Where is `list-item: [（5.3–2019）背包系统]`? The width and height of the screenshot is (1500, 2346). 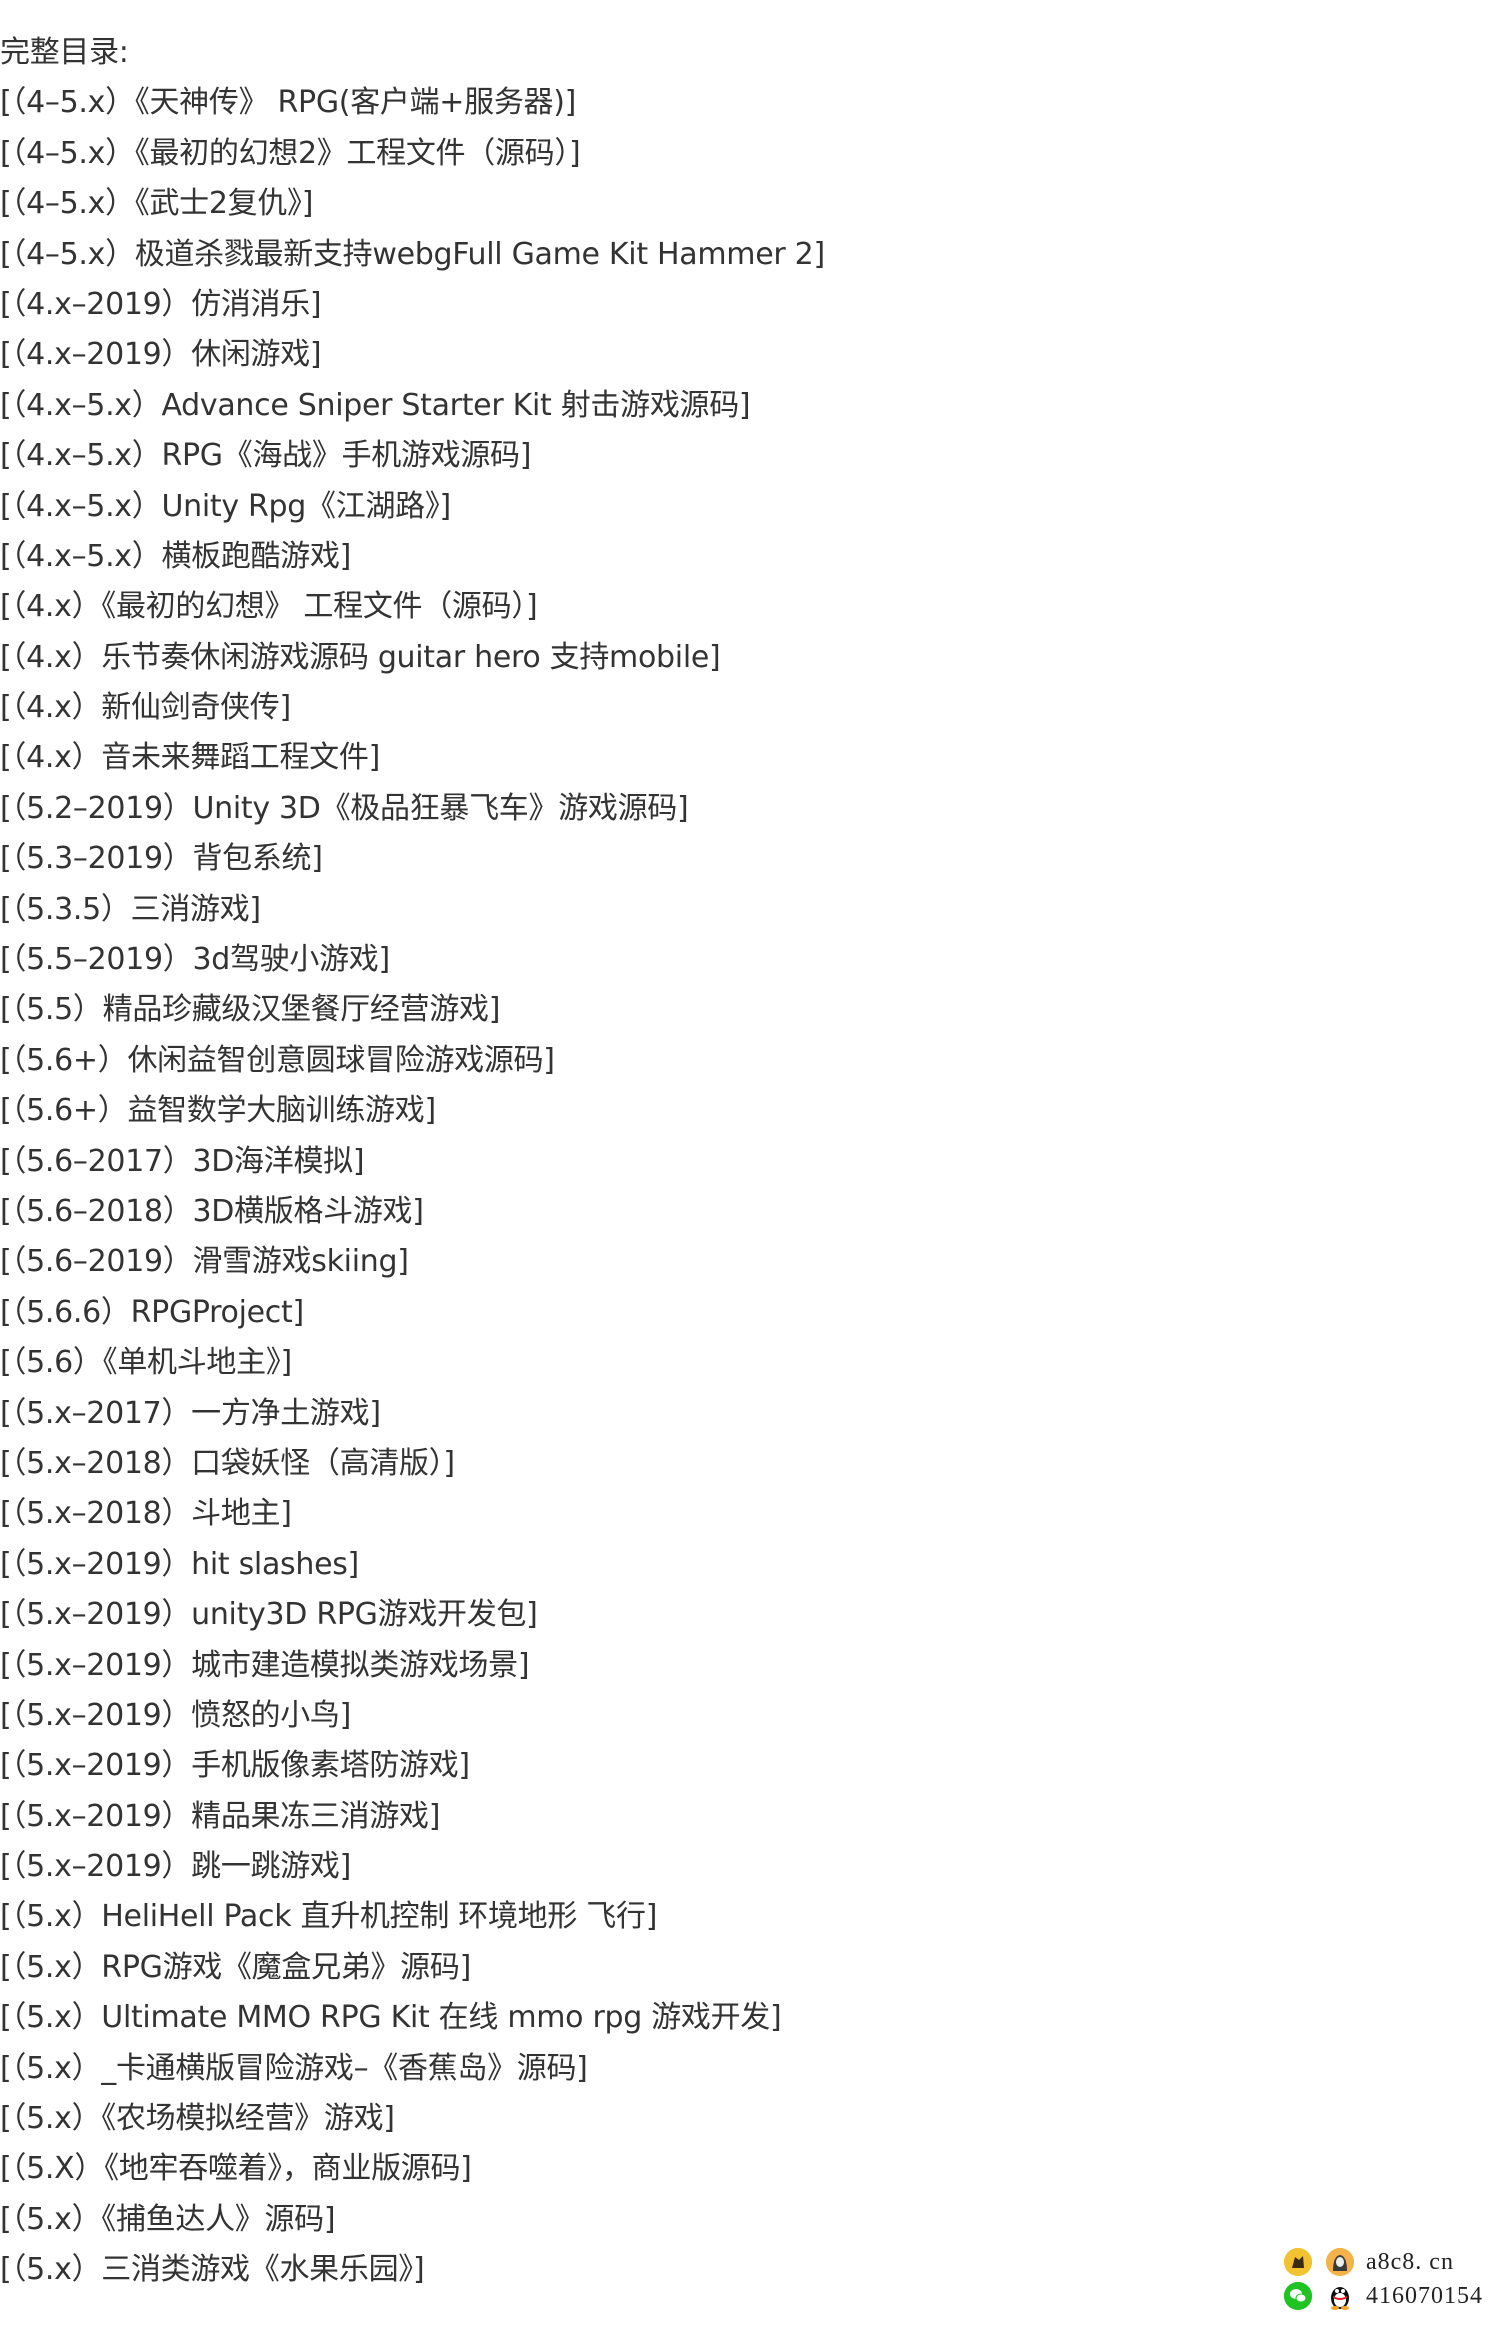
list-item: [（5.3–2019）背包系统] is located at coordinates (161, 859).